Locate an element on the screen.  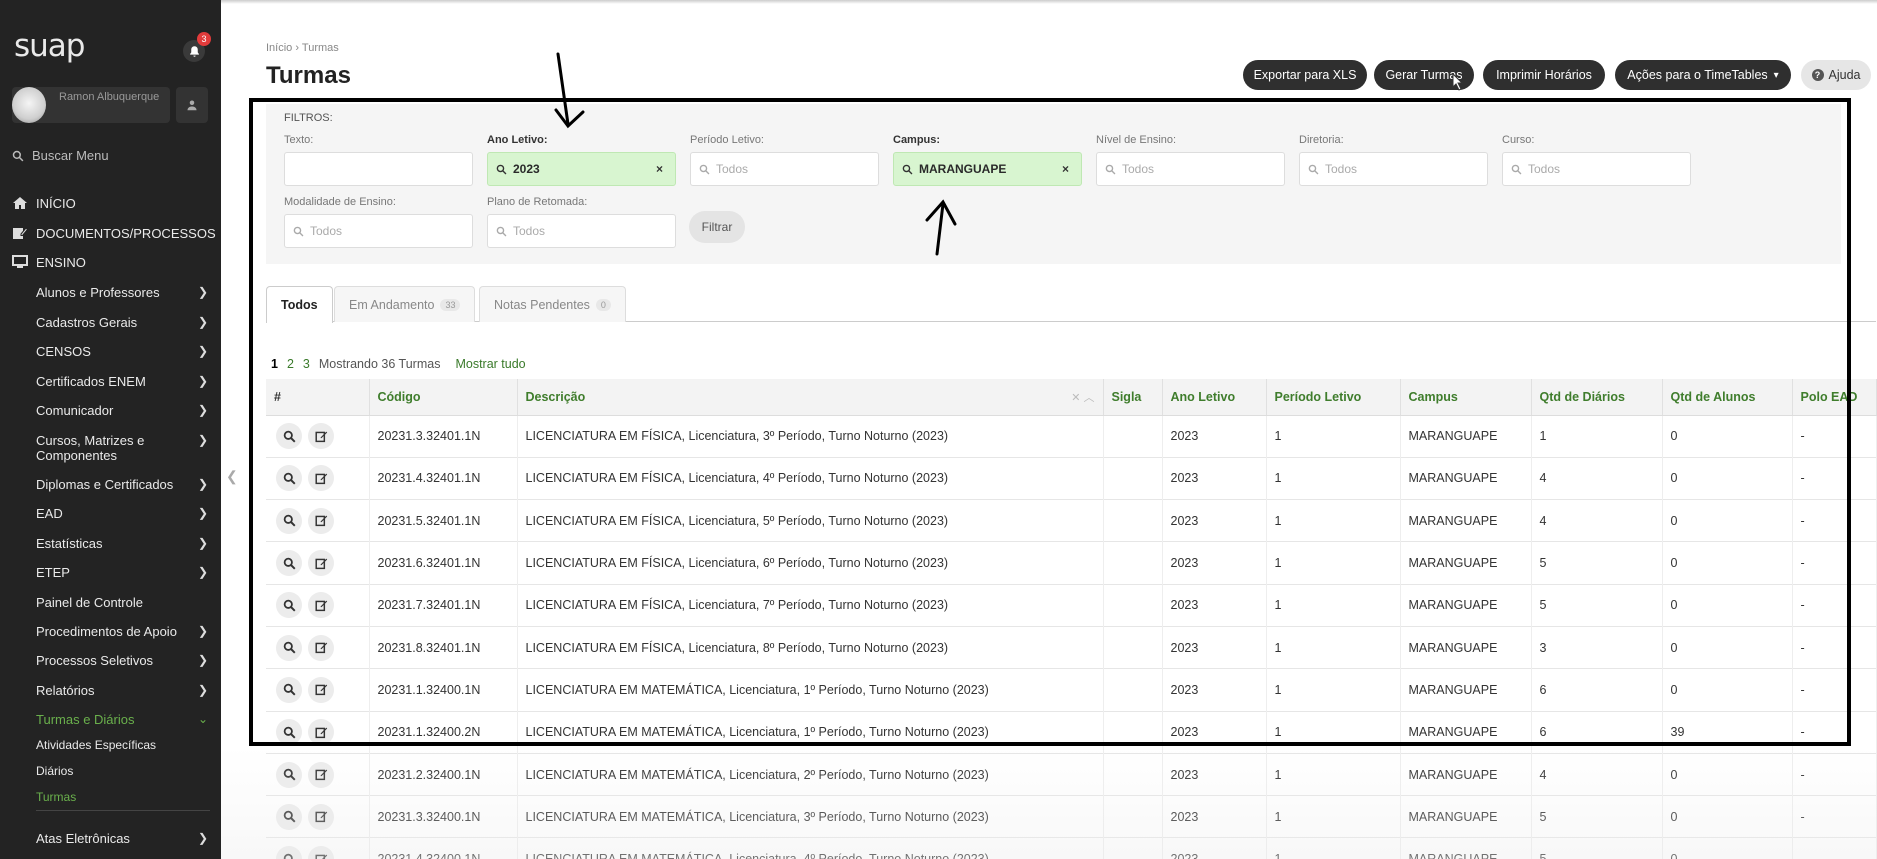
sort-icon: ✕ ︿ is located at coordinates (1082, 397).